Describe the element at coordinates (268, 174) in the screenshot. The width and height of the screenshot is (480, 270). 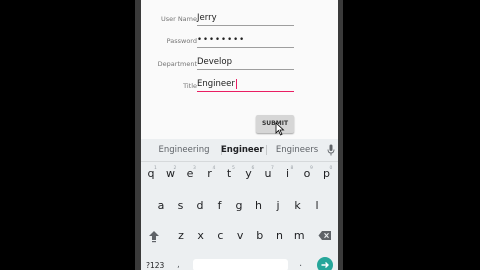
I see `key-u: u` at that location.